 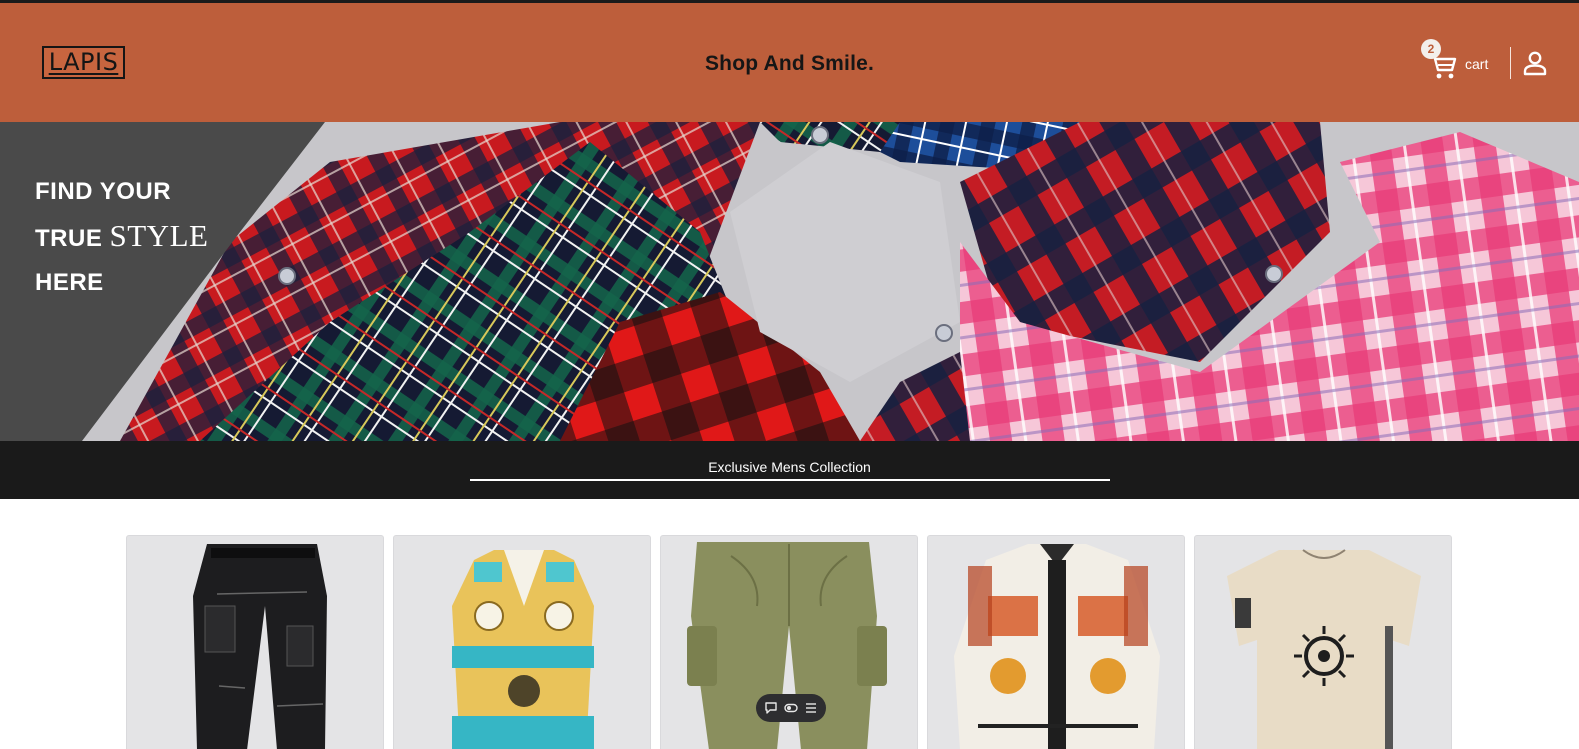 I want to click on collection-bar: Exclusive Mens Collection, so click(x=789, y=470).